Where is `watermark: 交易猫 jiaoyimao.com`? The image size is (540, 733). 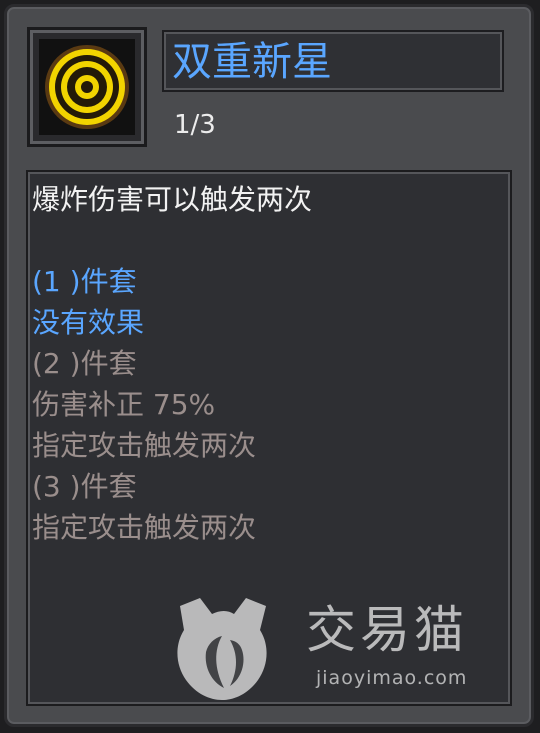
watermark: 交易猫 jiaoyimao.com is located at coordinates (332, 651).